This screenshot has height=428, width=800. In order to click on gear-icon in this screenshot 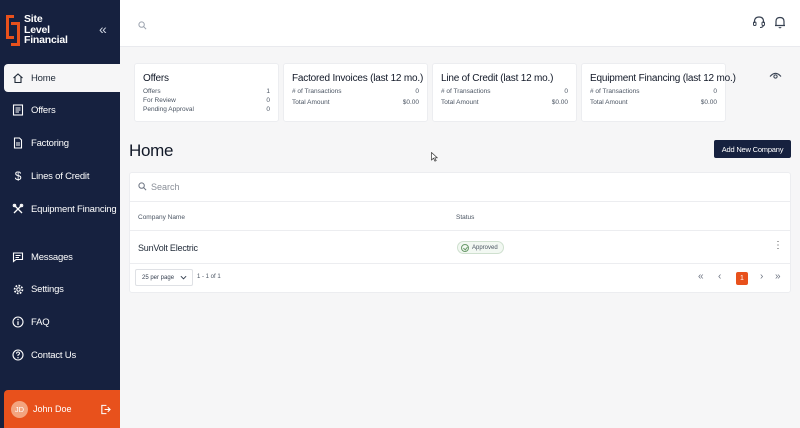, I will do `click(18, 289)`.